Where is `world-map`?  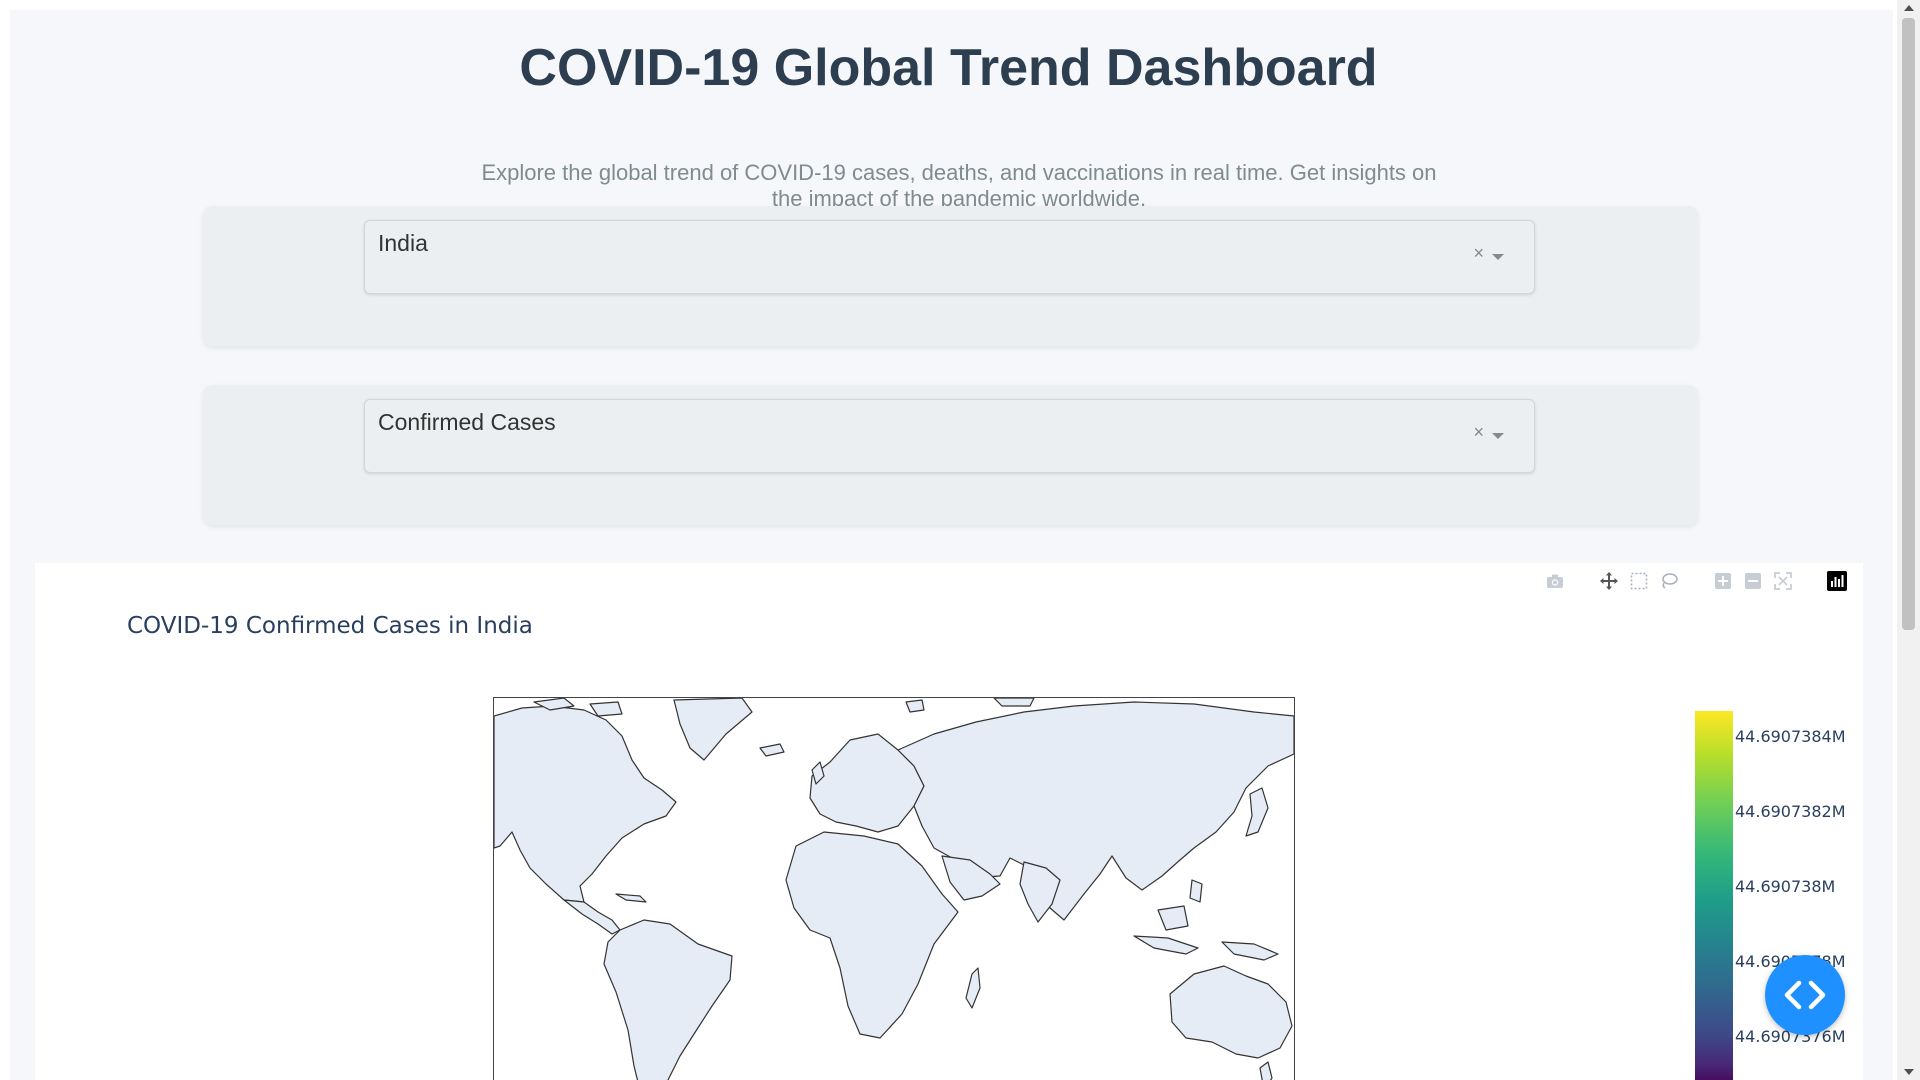
world-map is located at coordinates (894, 888).